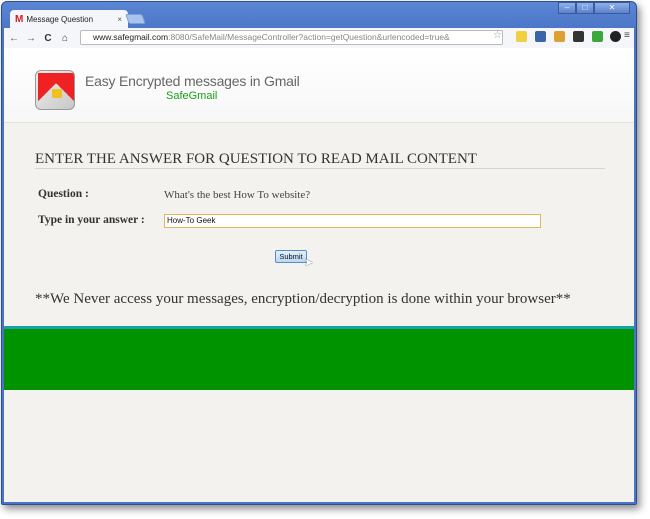 The width and height of the screenshot is (650, 519). What do you see at coordinates (320, 168) in the screenshot?
I see `heading-divider` at bounding box center [320, 168].